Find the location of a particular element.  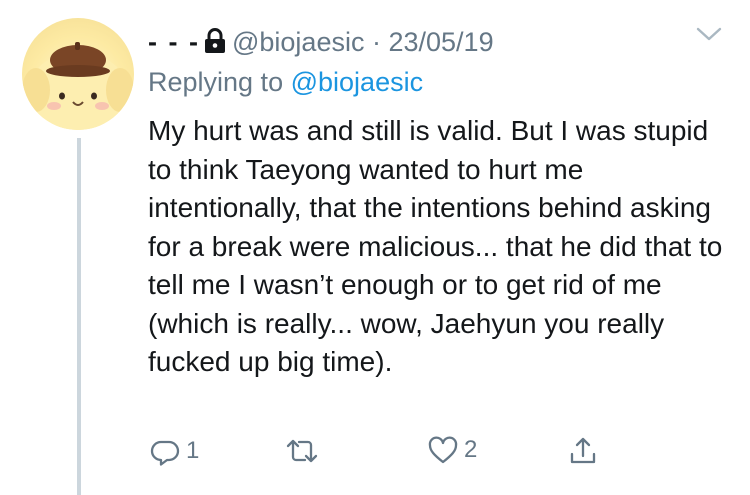

action-bar: 1 2 is located at coordinates (378, 456).